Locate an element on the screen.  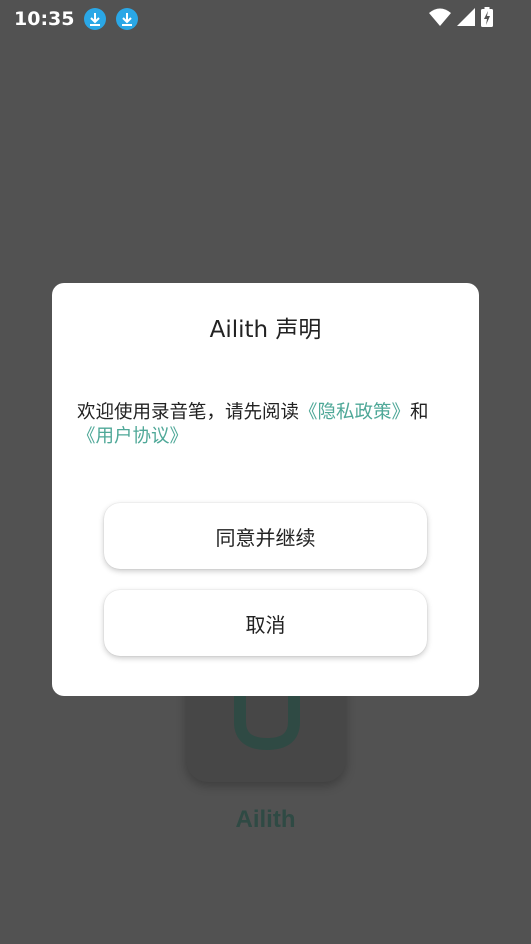
status-time: 10:35 is located at coordinates (44, 19).